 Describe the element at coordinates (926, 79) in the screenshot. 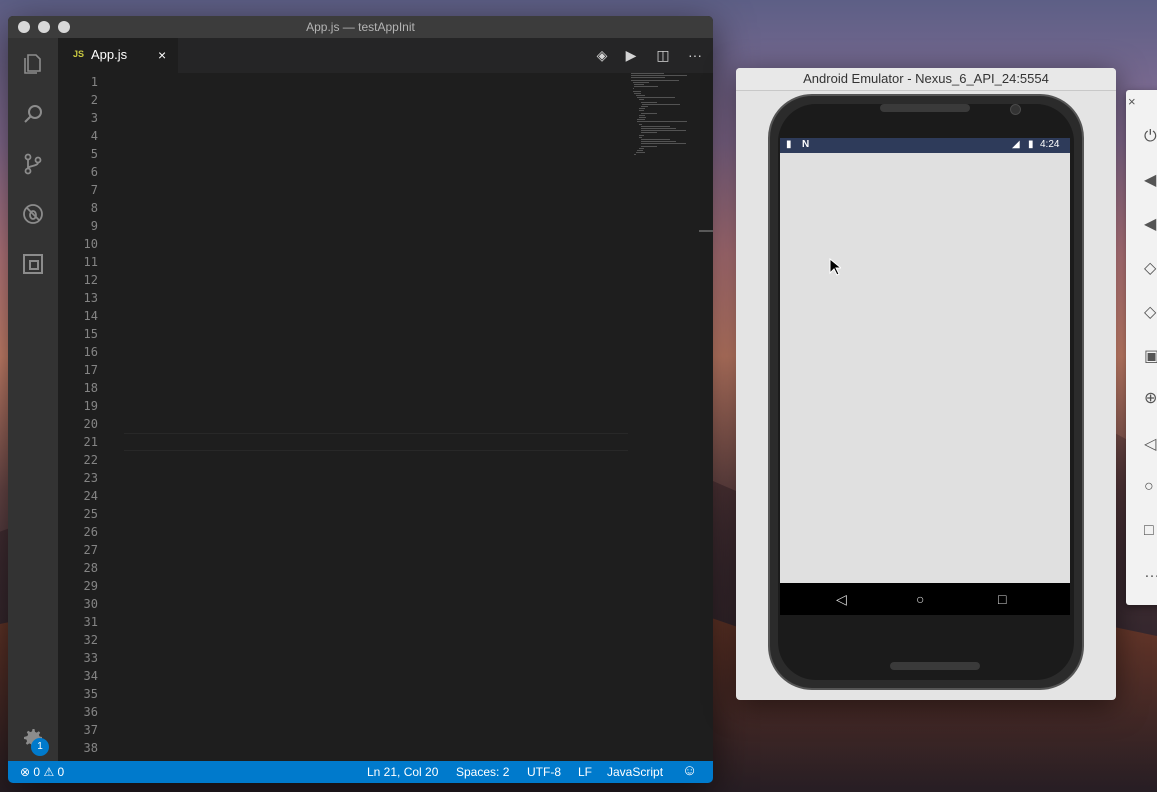

I see `emulator-title: Android Emulator - Nexus_6_API_24:5554` at that location.